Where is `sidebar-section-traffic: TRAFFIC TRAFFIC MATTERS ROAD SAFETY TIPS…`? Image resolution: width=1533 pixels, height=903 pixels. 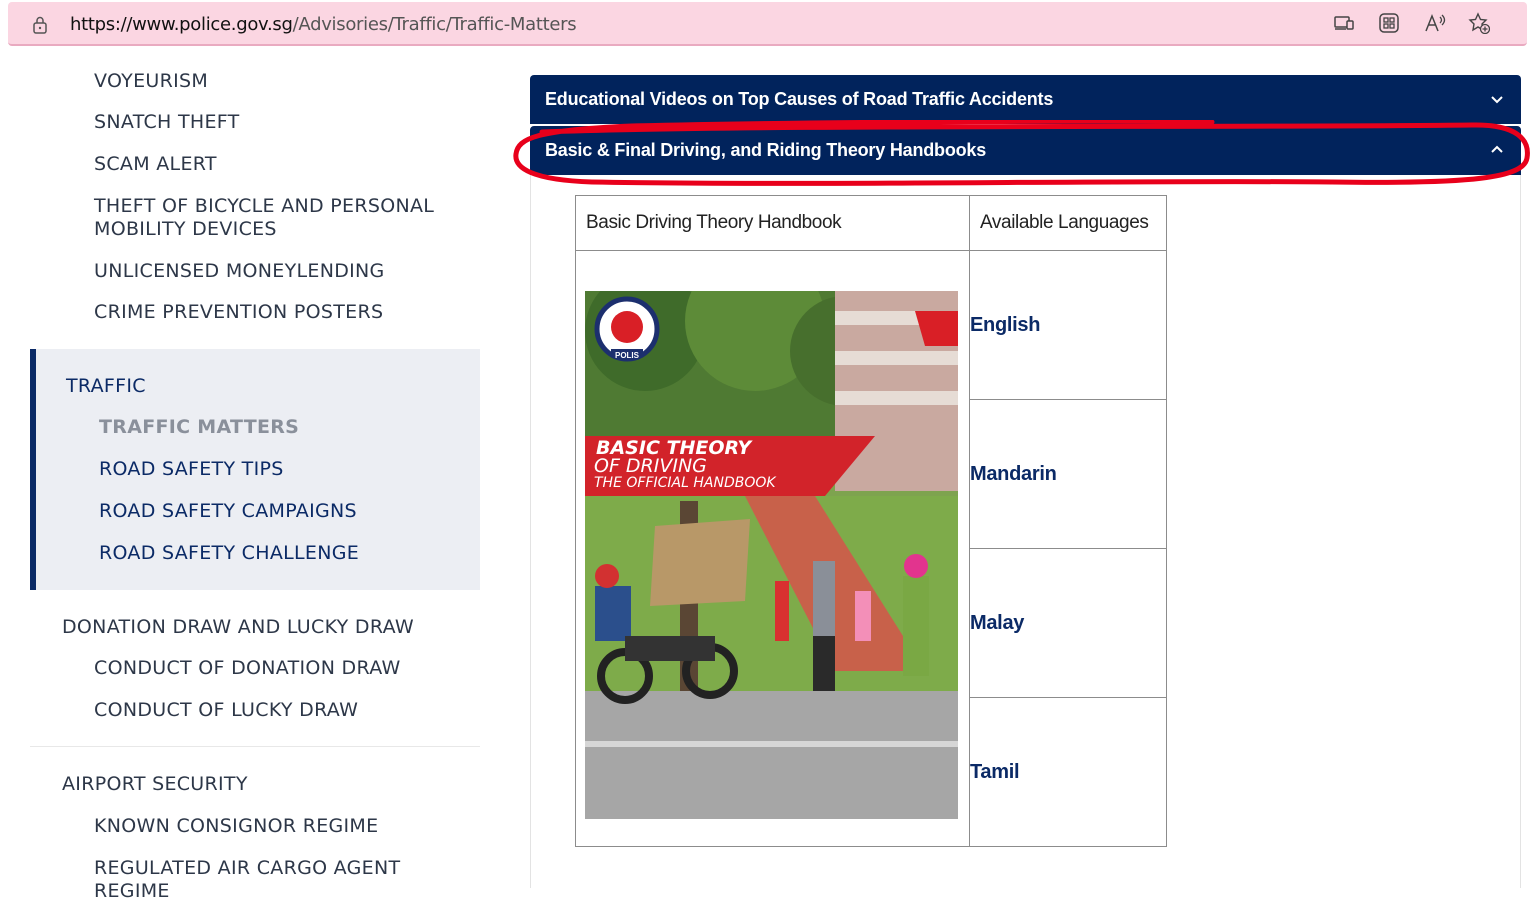 sidebar-section-traffic: TRAFFIC TRAFFIC MATTERS ROAD SAFETY TIPS… is located at coordinates (255, 469).